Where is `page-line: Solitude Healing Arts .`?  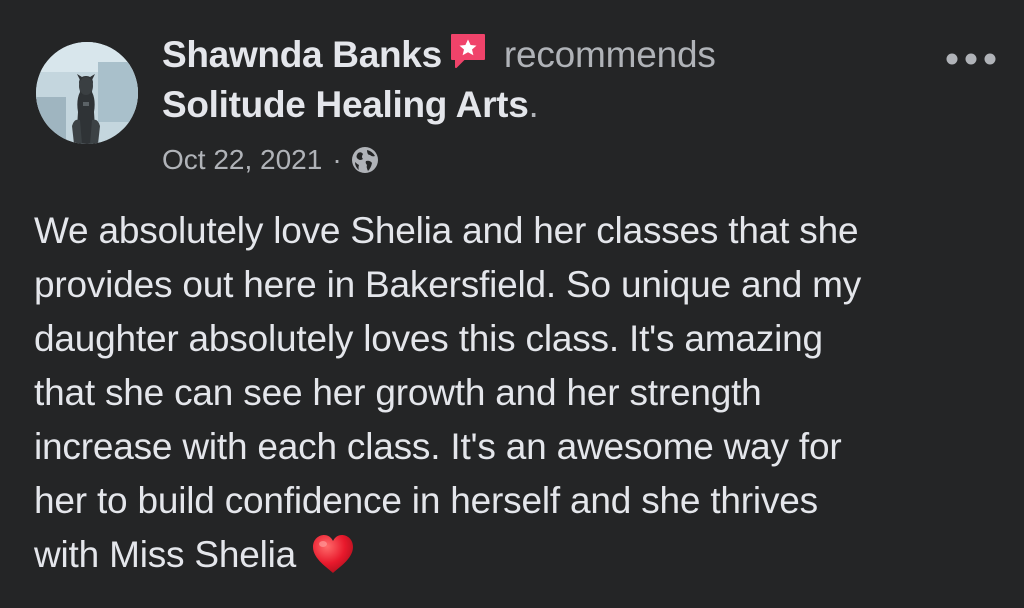
page-line: Solitude Healing Arts . is located at coordinates (350, 105).